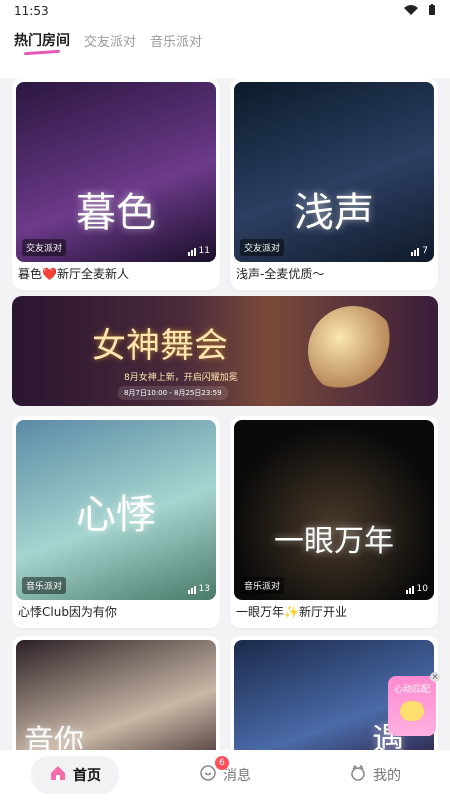 The height and width of the screenshot is (800, 450). What do you see at coordinates (353, 351) in the screenshot?
I see `moon-icon` at bounding box center [353, 351].